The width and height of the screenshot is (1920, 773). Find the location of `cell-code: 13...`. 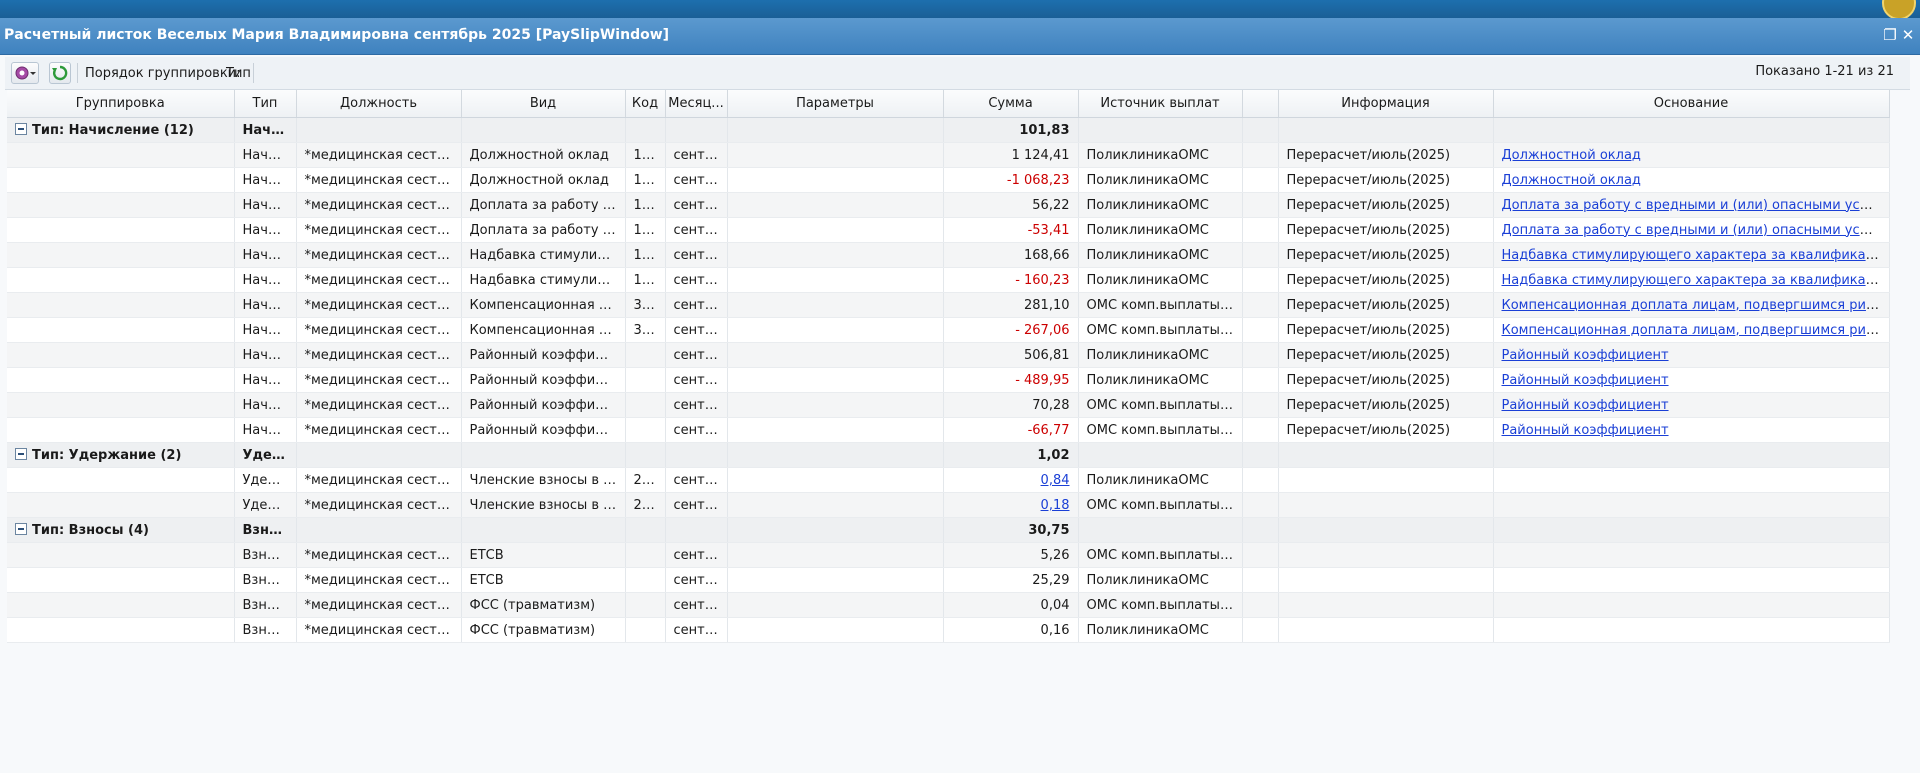

cell-code: 13... is located at coordinates (645, 255).